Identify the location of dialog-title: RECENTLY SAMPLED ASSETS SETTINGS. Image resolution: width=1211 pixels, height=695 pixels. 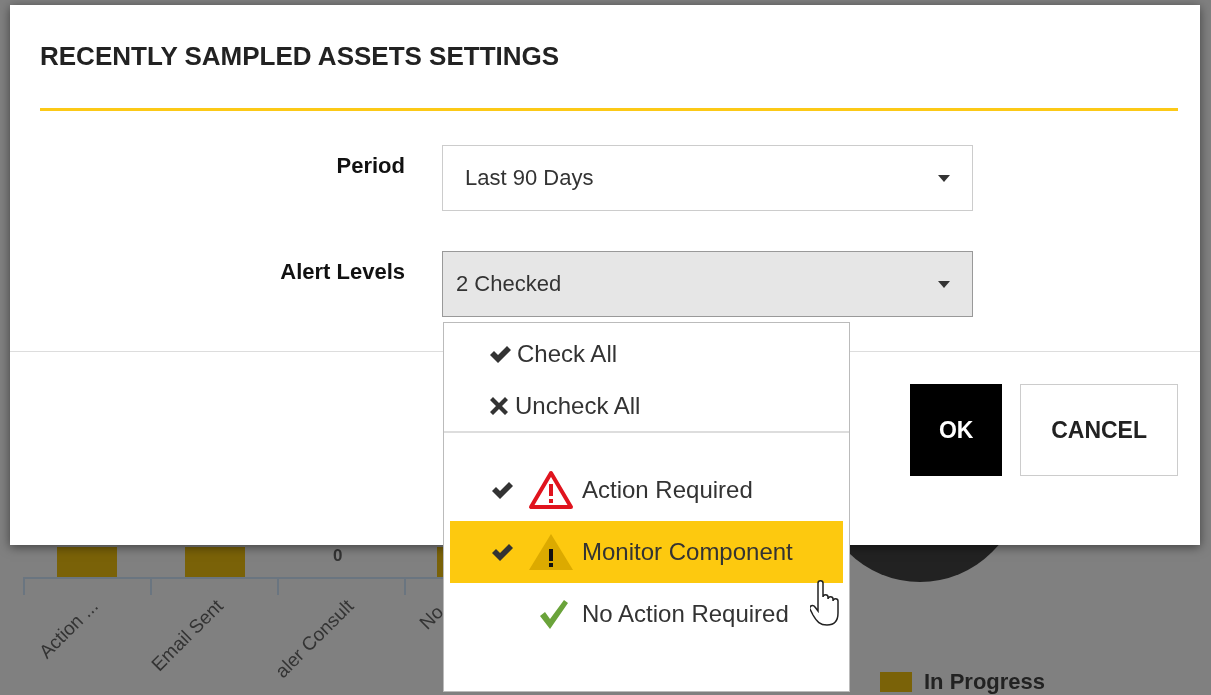
(300, 56).